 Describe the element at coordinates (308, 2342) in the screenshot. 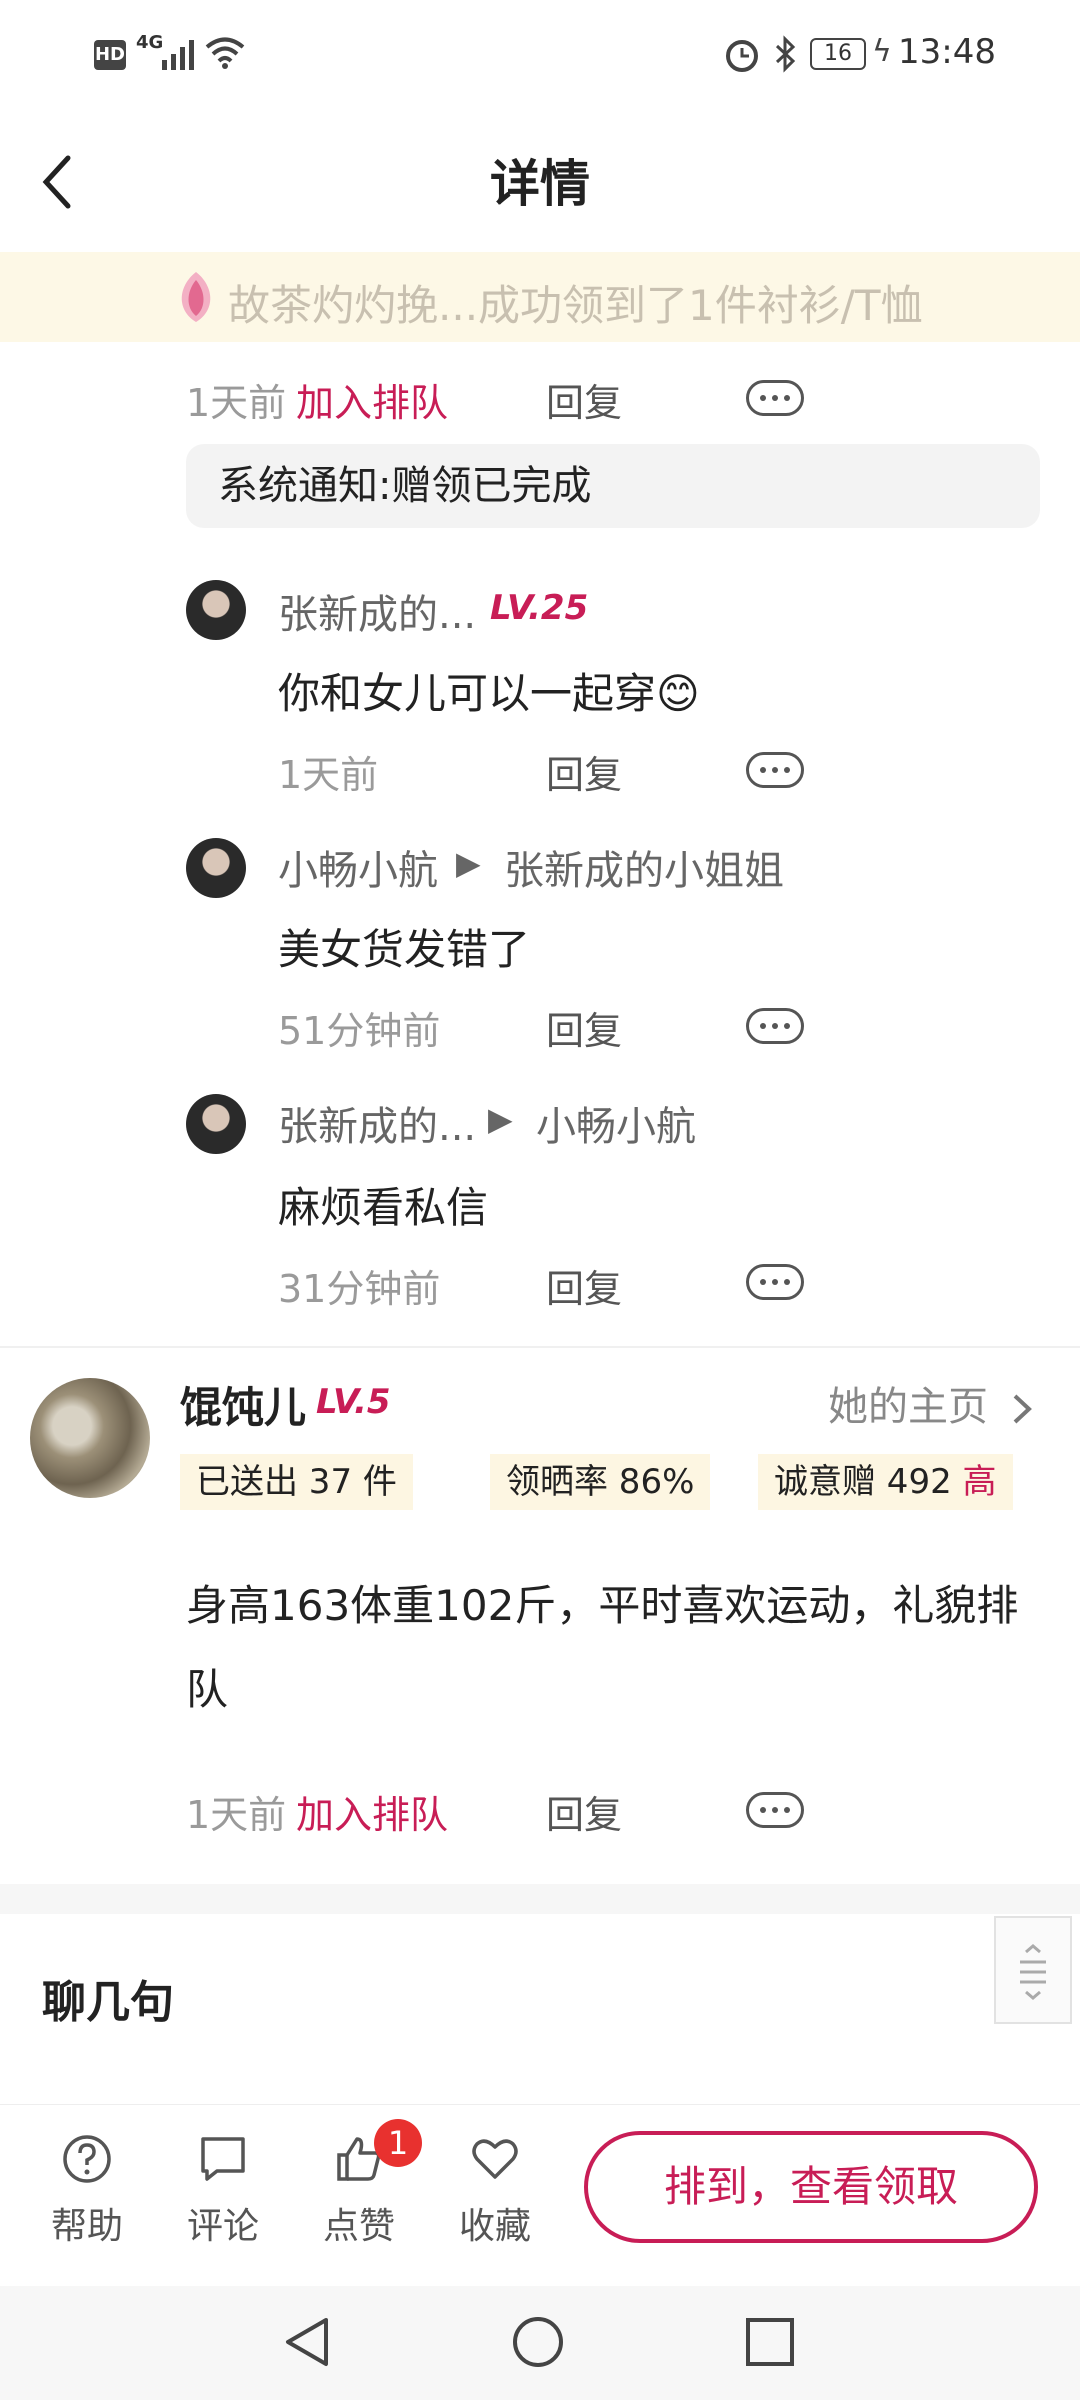

I see `nav-back-icon` at that location.